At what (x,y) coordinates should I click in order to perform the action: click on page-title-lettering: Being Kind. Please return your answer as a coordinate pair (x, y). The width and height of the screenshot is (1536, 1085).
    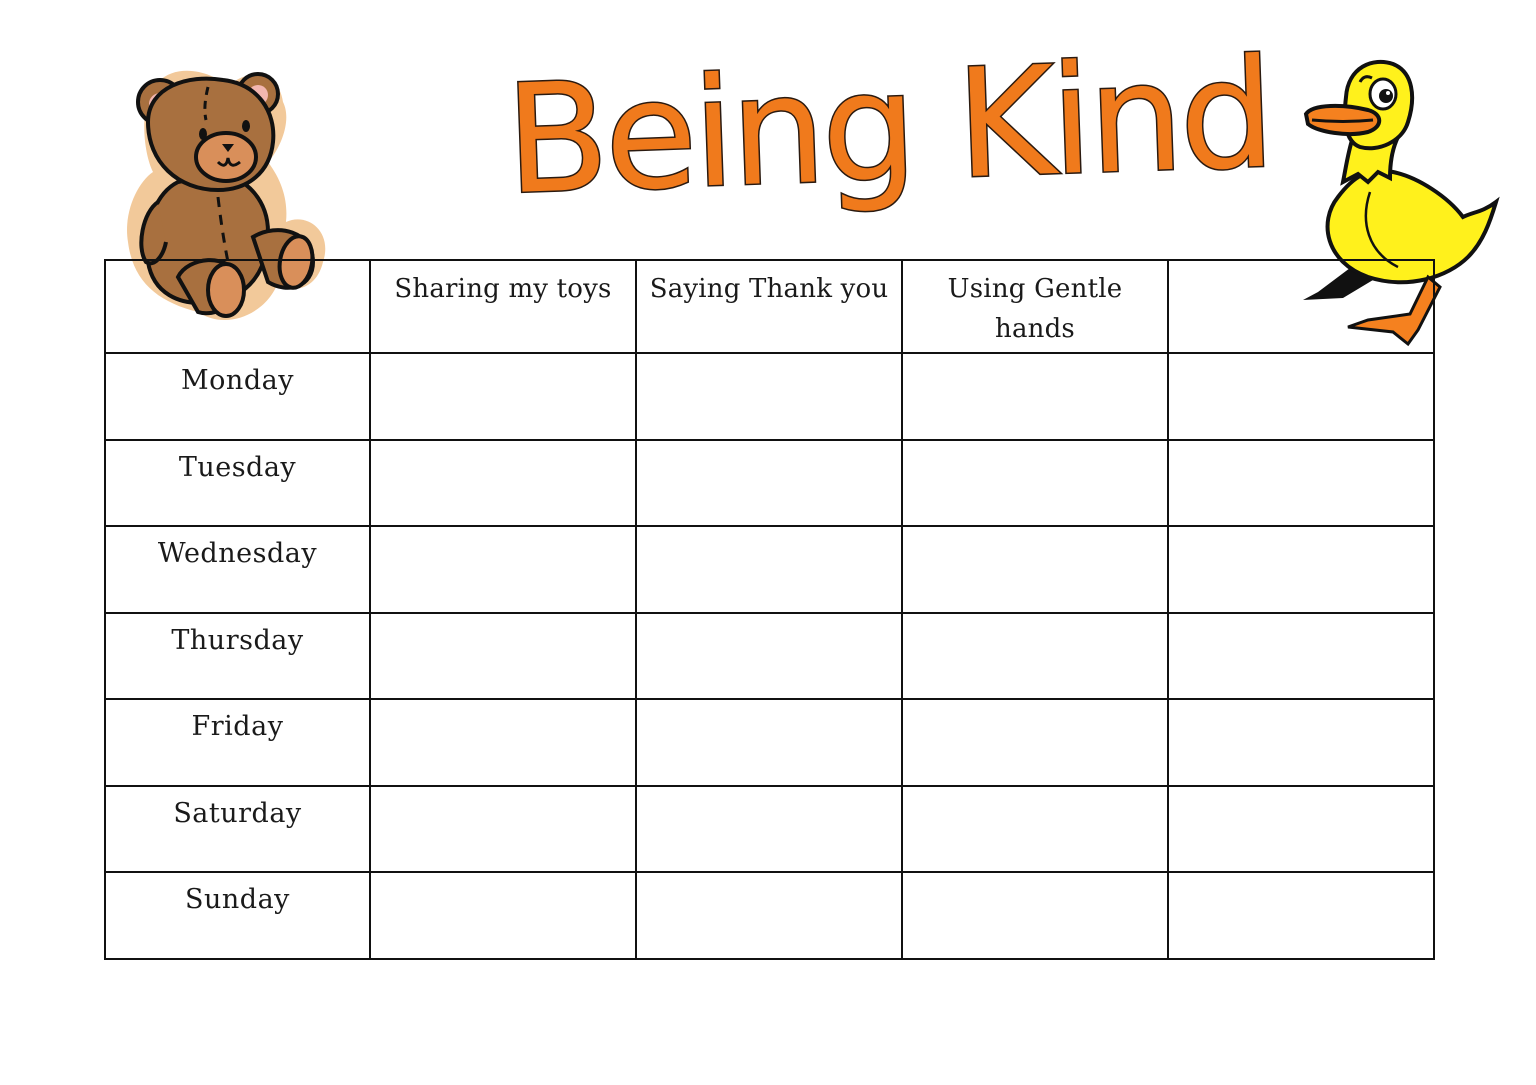
    Looking at the image, I should click on (888, 128).